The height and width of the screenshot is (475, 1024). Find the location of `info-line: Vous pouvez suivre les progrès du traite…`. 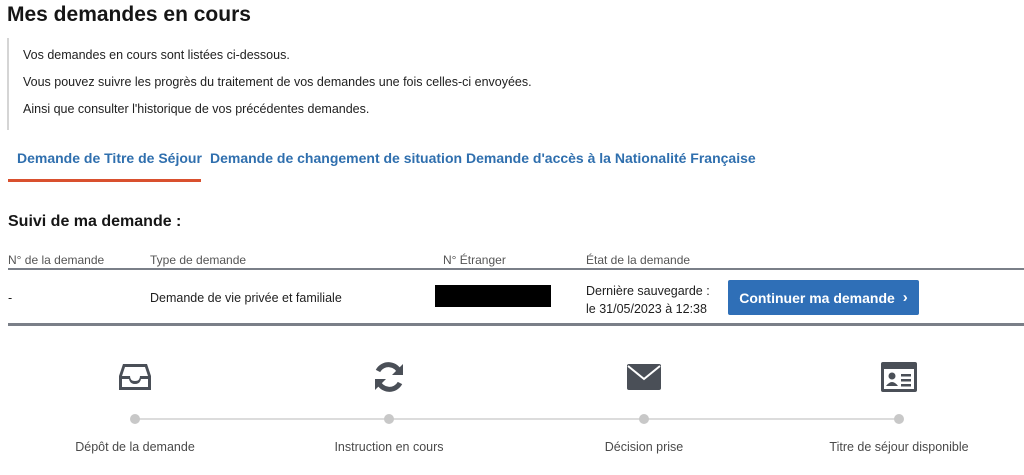

info-line: Vous pouvez suivre les progrès du traite… is located at coordinates (277, 82).